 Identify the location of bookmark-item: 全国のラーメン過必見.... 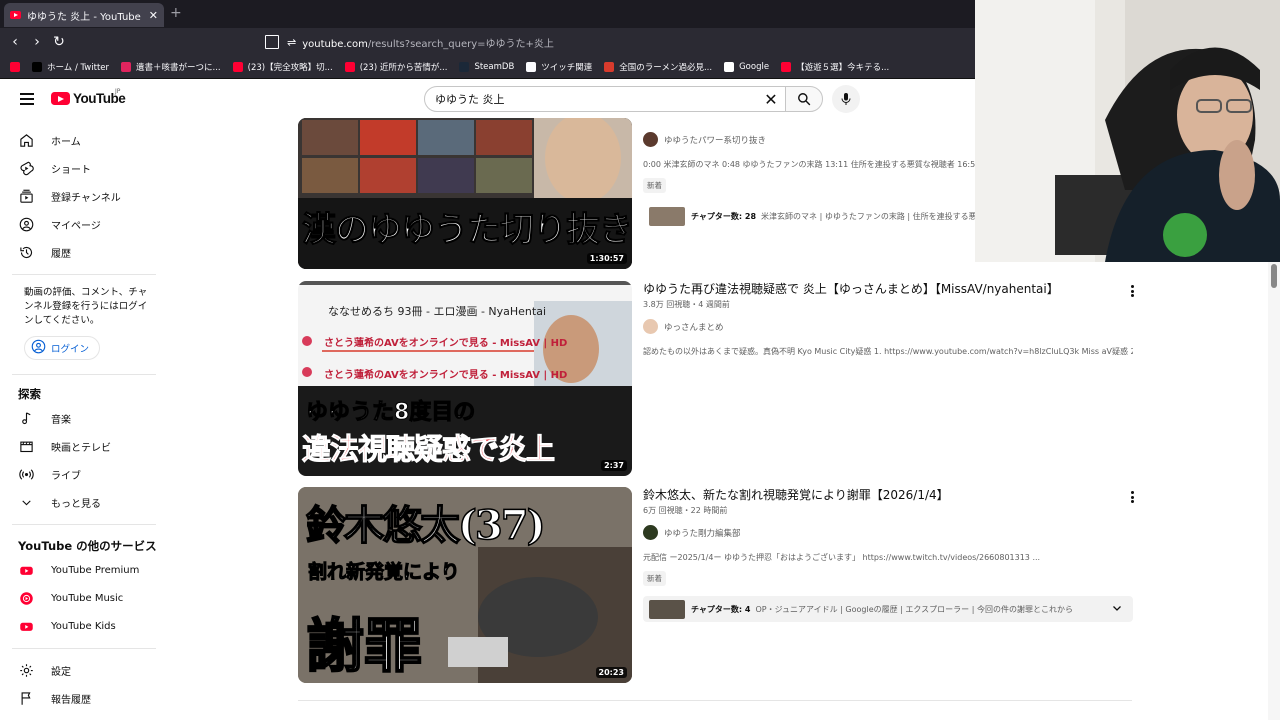
(658, 67).